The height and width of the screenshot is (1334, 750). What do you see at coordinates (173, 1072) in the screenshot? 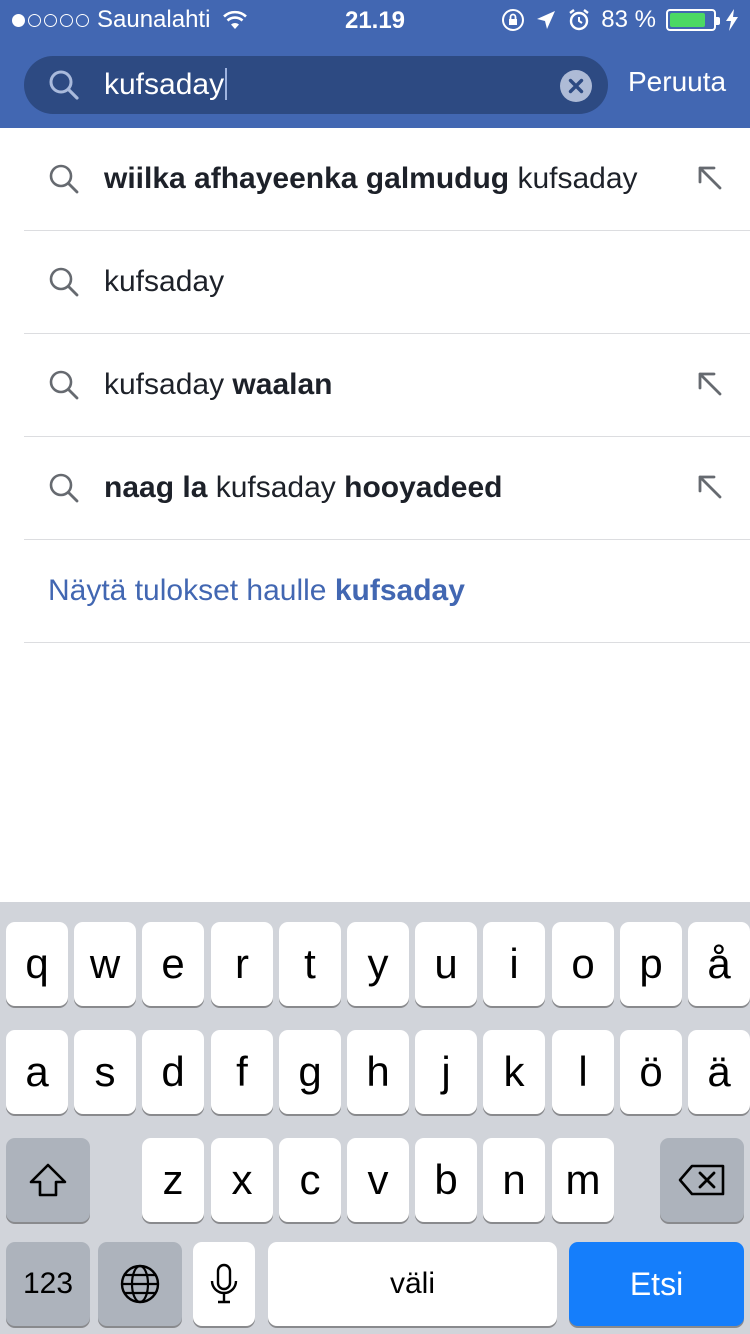
I see `key-d: d` at bounding box center [173, 1072].